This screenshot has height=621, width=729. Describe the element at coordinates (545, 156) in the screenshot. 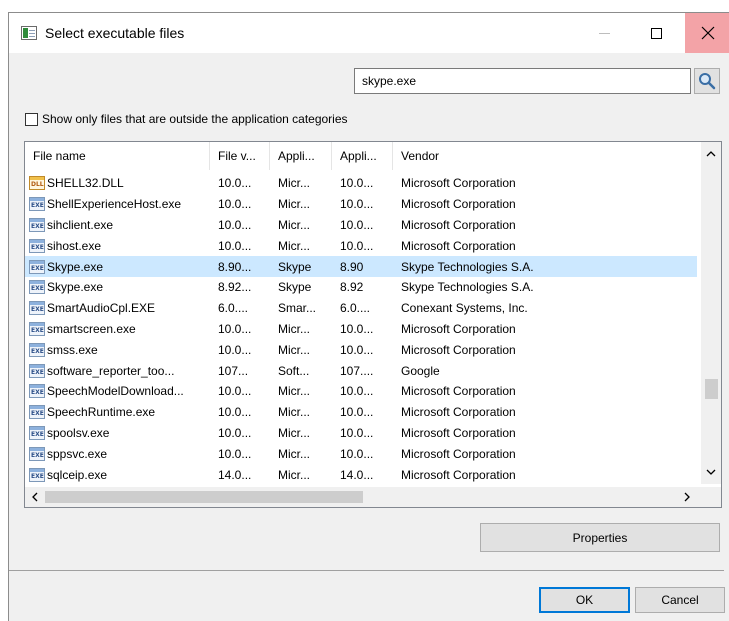

I see `column-header-vendor: Vendor` at that location.